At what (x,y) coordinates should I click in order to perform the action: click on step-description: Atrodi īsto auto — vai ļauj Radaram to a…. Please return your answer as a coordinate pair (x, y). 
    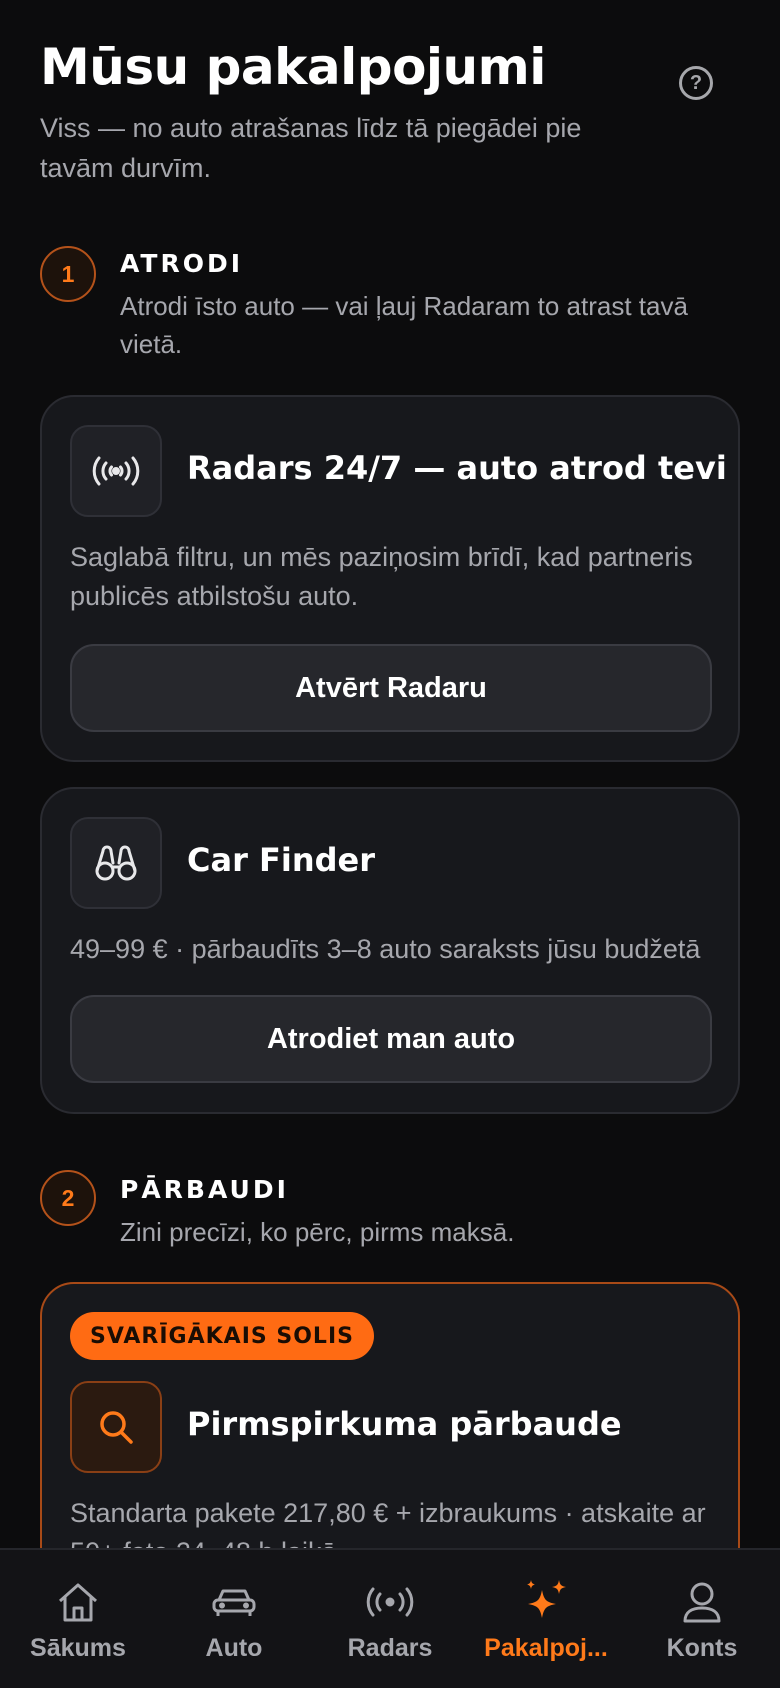
    Looking at the image, I should click on (404, 325).